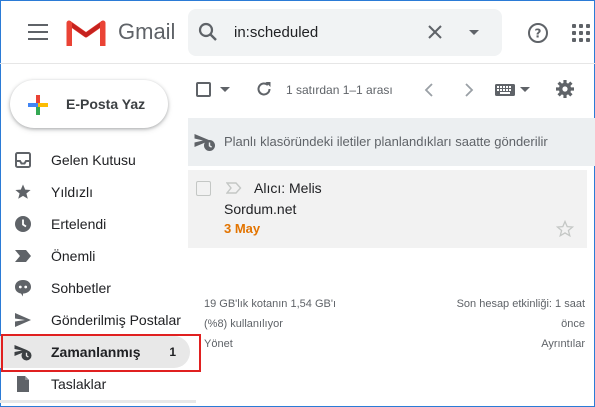  Describe the element at coordinates (288, 188) in the screenshot. I see `message-recipient: Alıcı: Melis` at that location.